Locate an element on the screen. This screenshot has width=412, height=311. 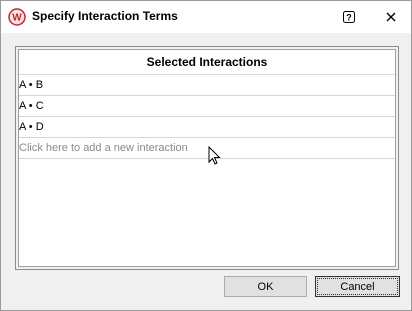
interaction-row: A • C is located at coordinates (207, 106).